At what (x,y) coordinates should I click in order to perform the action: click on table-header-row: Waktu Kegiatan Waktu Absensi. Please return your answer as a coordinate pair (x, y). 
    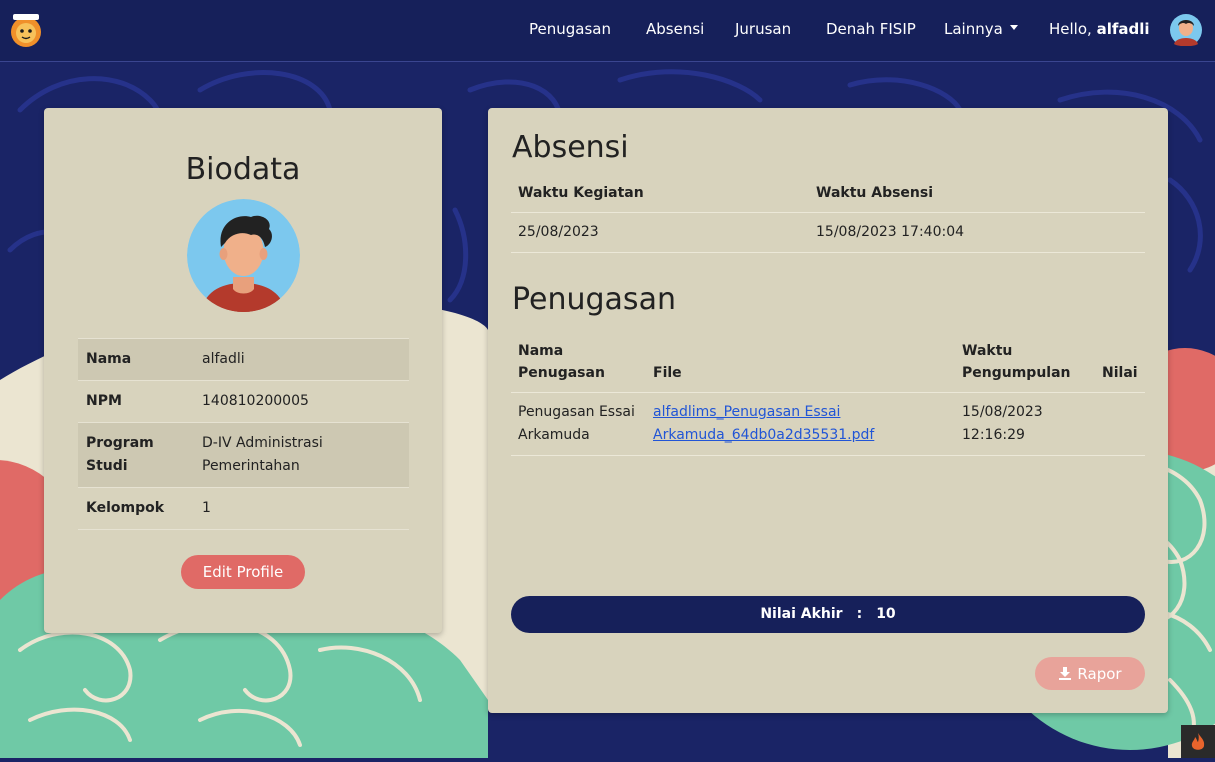
    Looking at the image, I should click on (828, 193).